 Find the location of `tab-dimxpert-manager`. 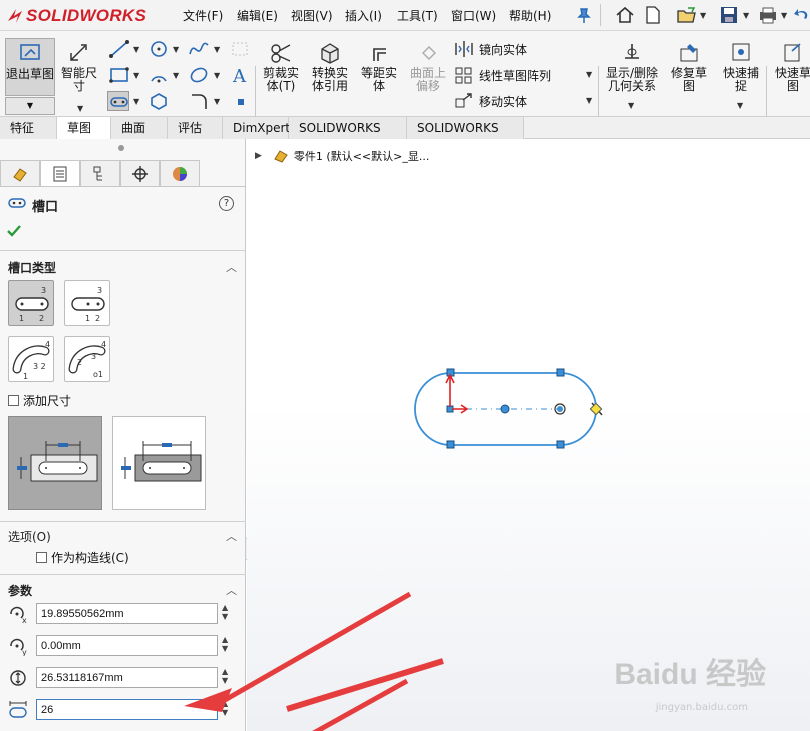

tab-dimxpert-manager is located at coordinates (140, 173).